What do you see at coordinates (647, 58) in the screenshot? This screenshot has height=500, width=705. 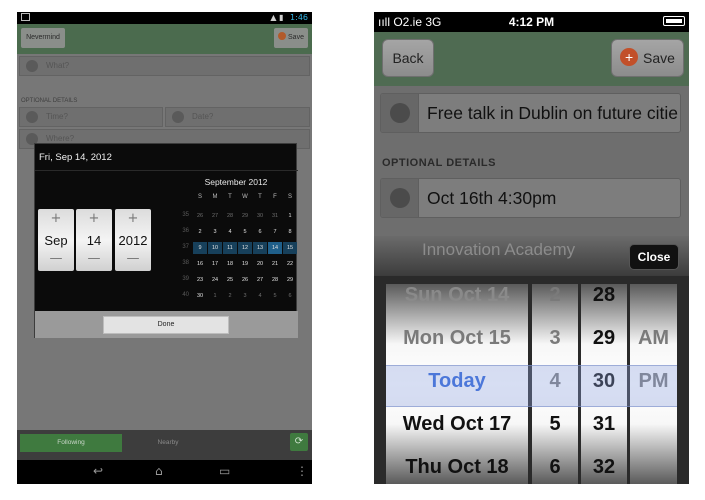 I see `save-button: + Save` at bounding box center [647, 58].